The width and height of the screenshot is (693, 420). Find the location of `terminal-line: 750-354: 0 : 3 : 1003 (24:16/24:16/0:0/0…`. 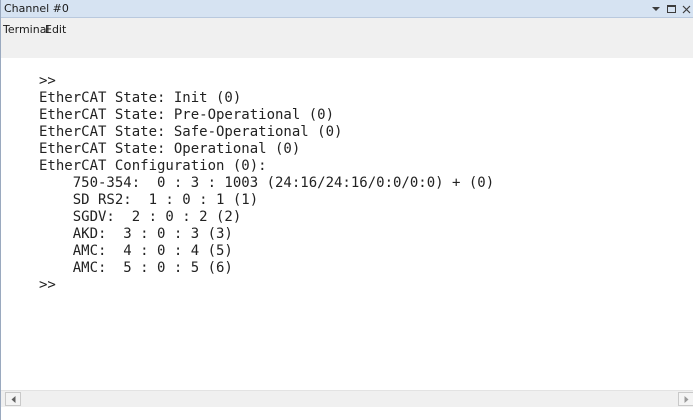

terminal-line: 750-354: 0 : 3 : 1003 (24:16/24:16/0:0/0… is located at coordinates (267, 183).